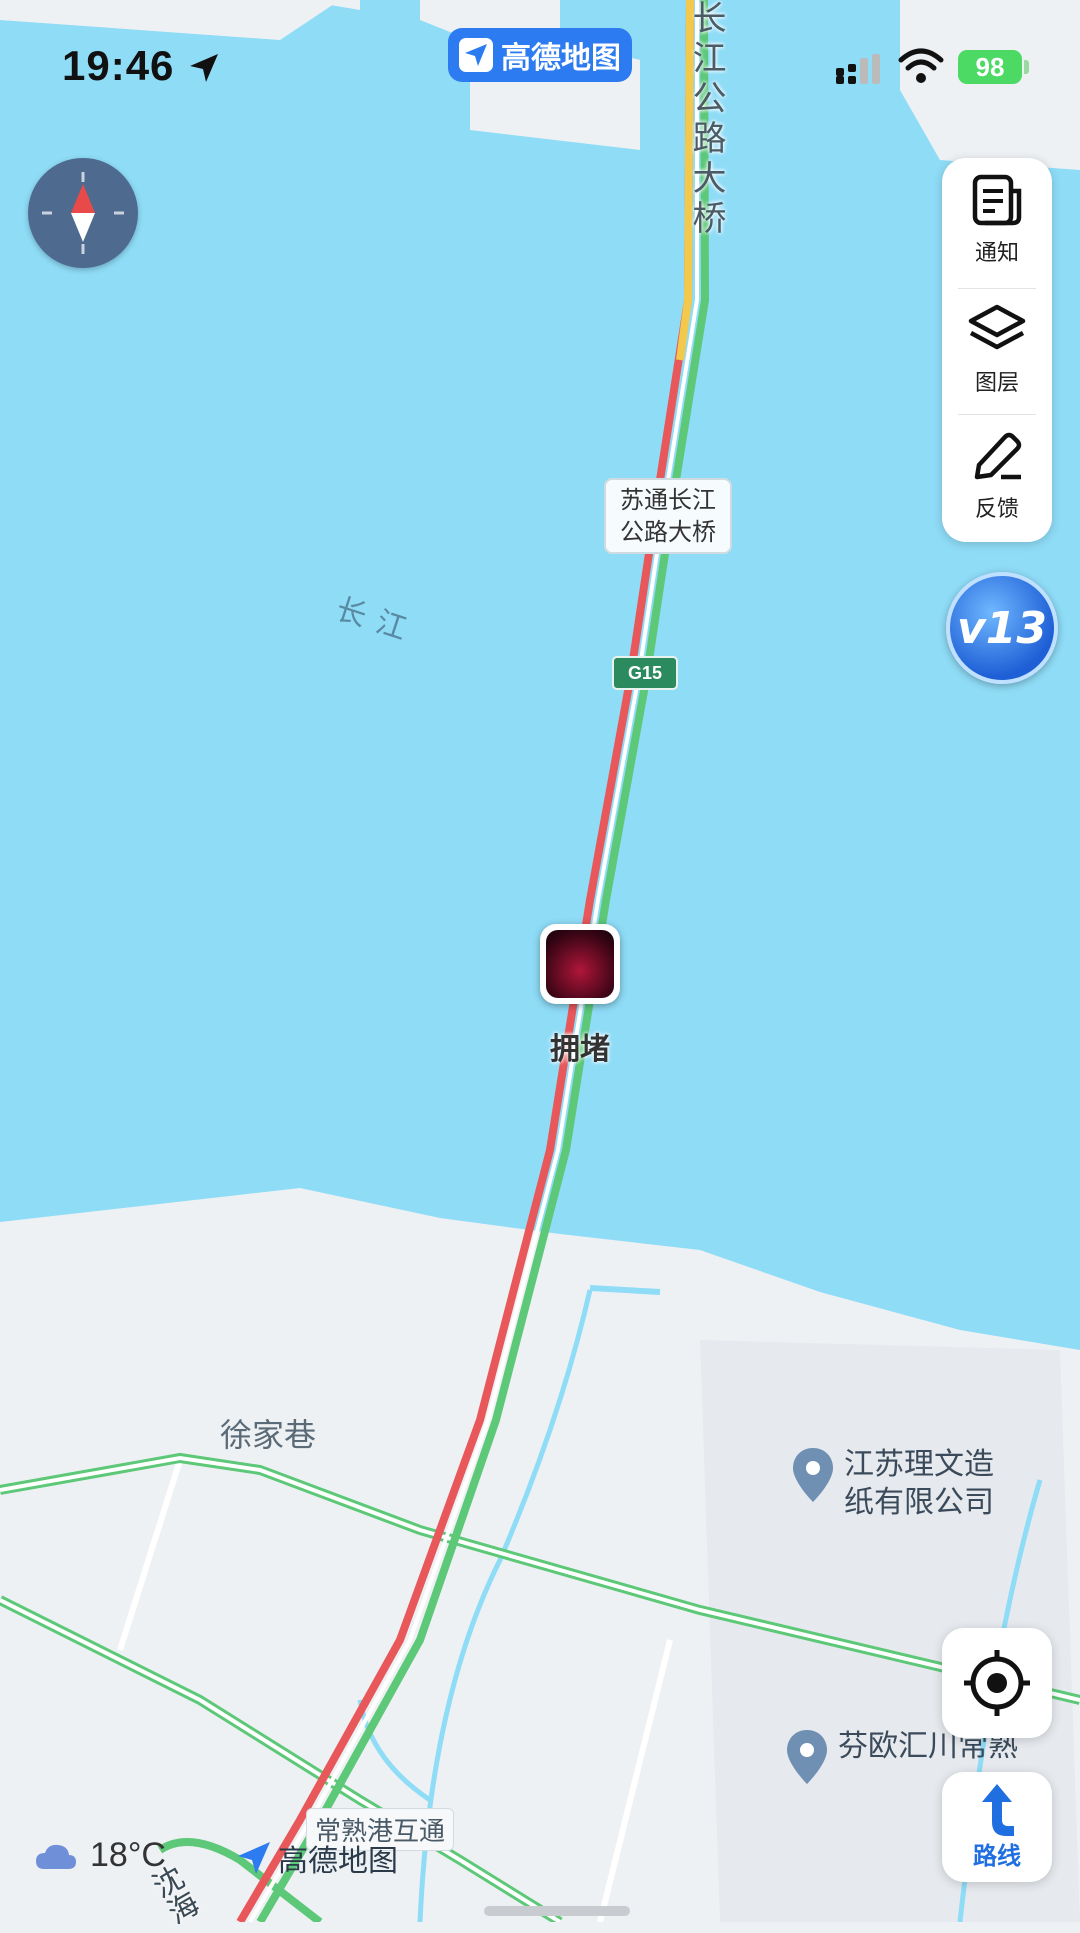 This screenshot has width=1080, height=1933. I want to click on locate-button, so click(997, 1683).